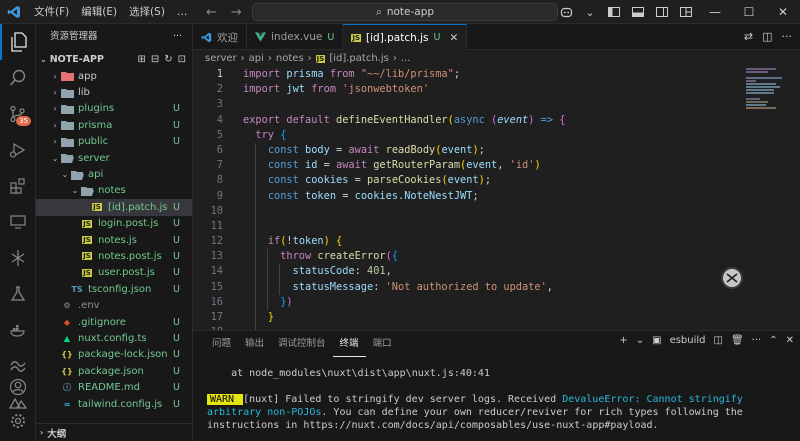  What do you see at coordinates (783, 12) in the screenshot?
I see `close-icon: ✕` at bounding box center [783, 12].